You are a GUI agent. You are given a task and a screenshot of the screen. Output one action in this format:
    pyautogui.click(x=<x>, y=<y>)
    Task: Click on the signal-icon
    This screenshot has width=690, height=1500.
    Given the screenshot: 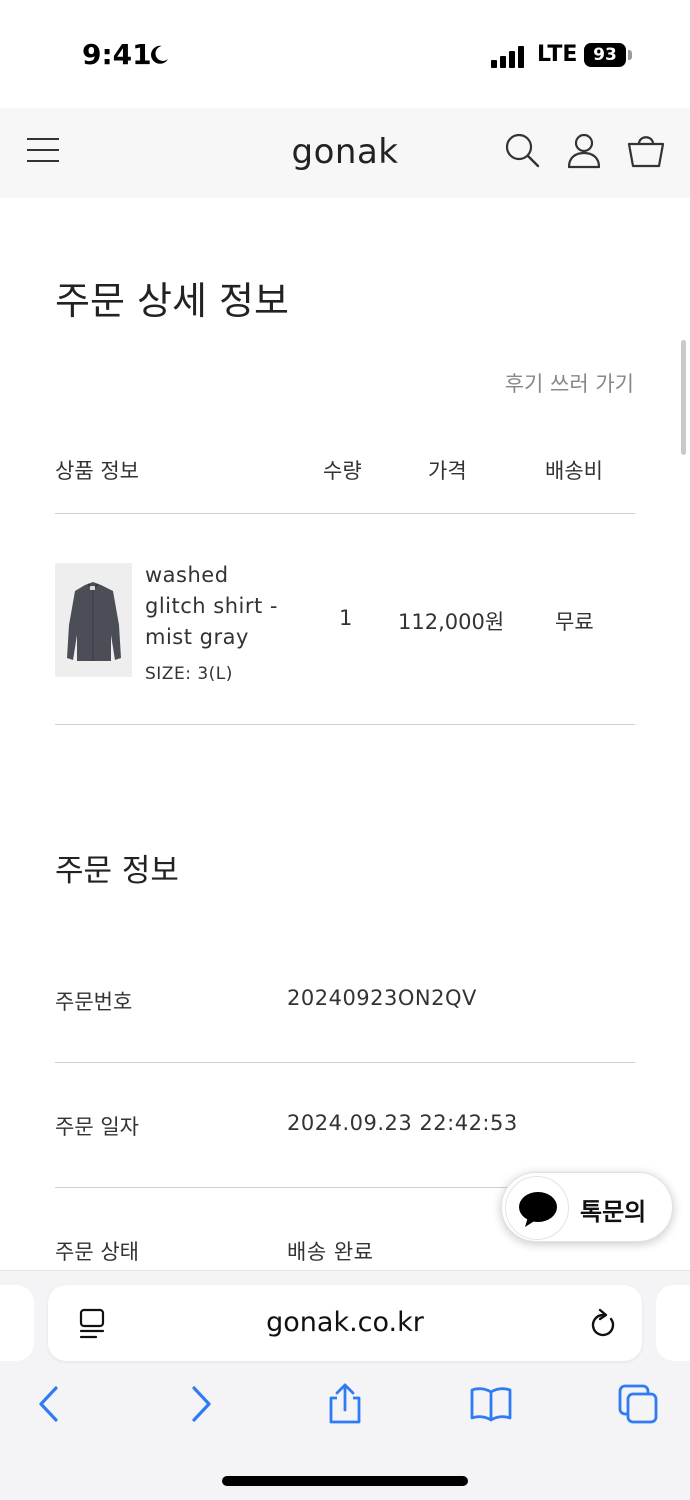 What is the action you would take?
    pyautogui.click(x=507, y=57)
    